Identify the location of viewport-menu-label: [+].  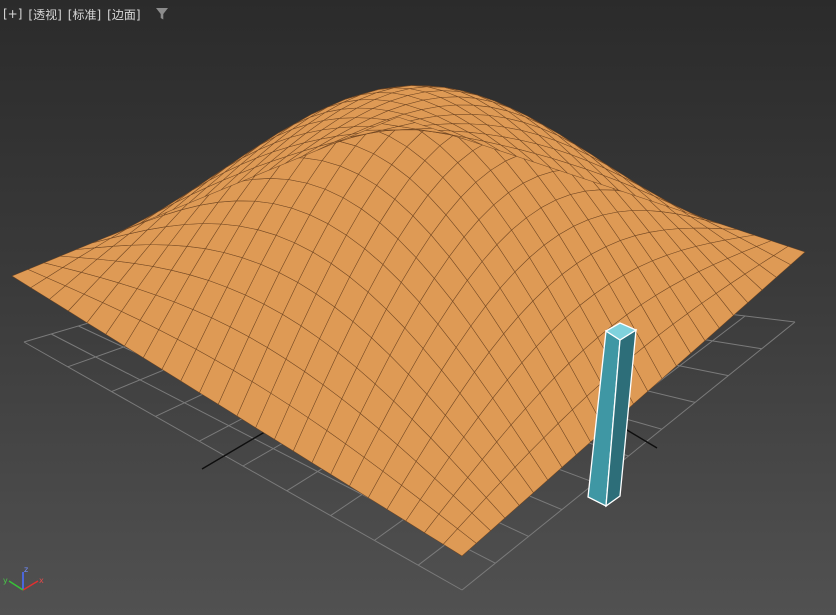
(12, 14).